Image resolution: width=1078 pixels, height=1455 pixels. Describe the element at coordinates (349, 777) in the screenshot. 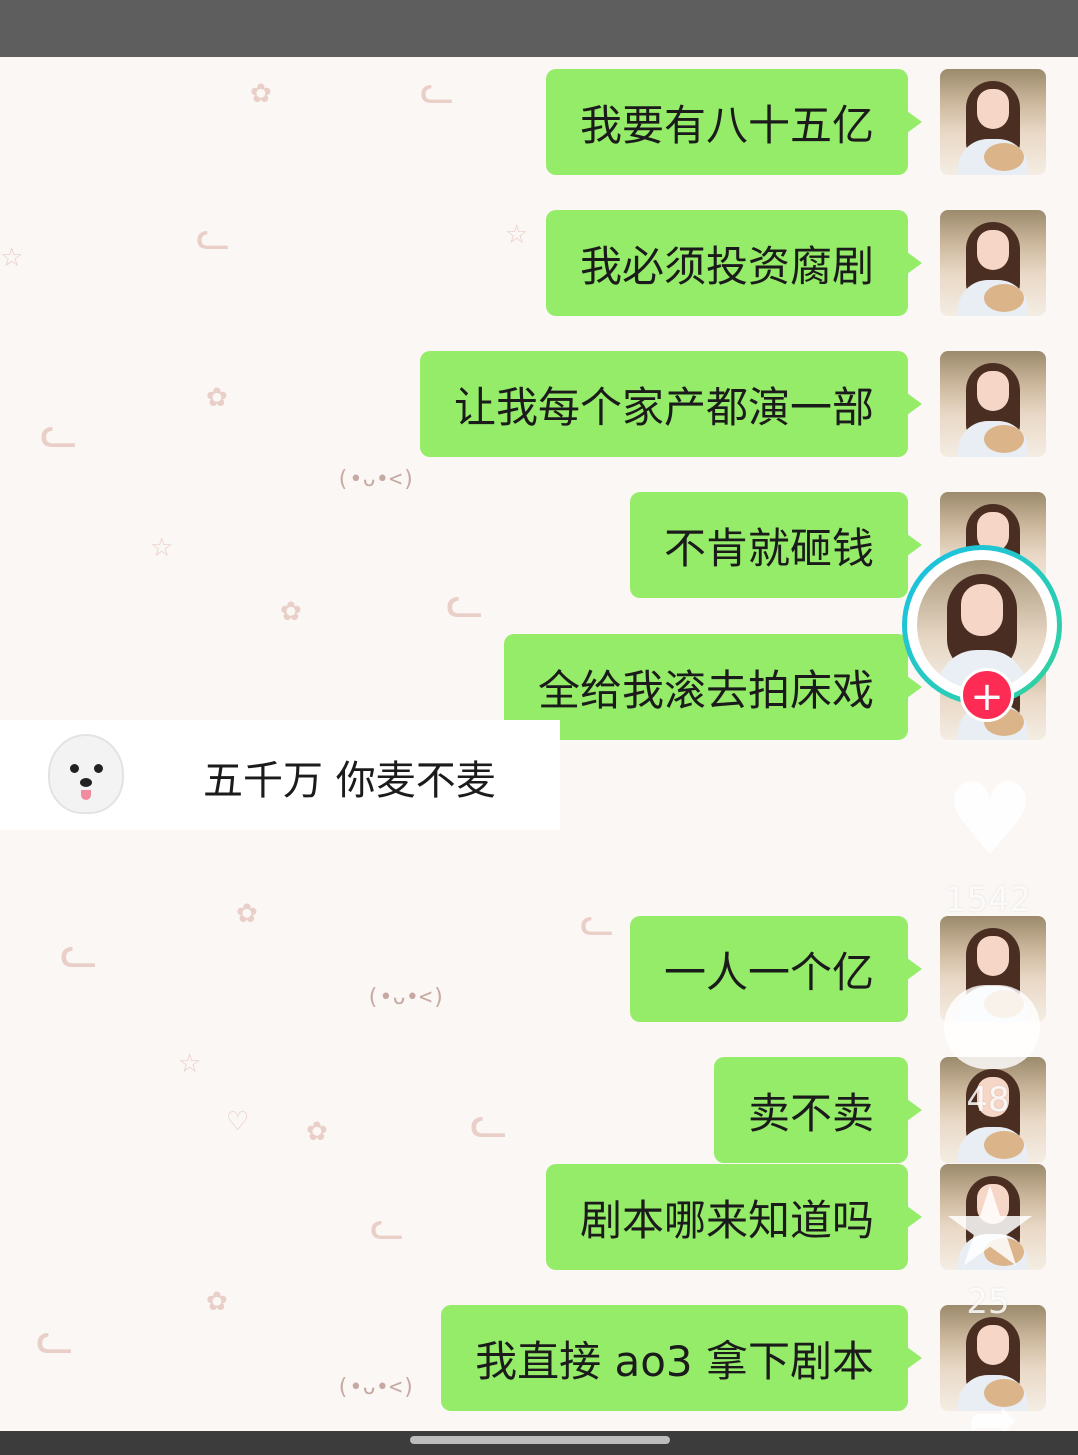

I see `received-message-text: 五千万 你麦不麦` at that location.